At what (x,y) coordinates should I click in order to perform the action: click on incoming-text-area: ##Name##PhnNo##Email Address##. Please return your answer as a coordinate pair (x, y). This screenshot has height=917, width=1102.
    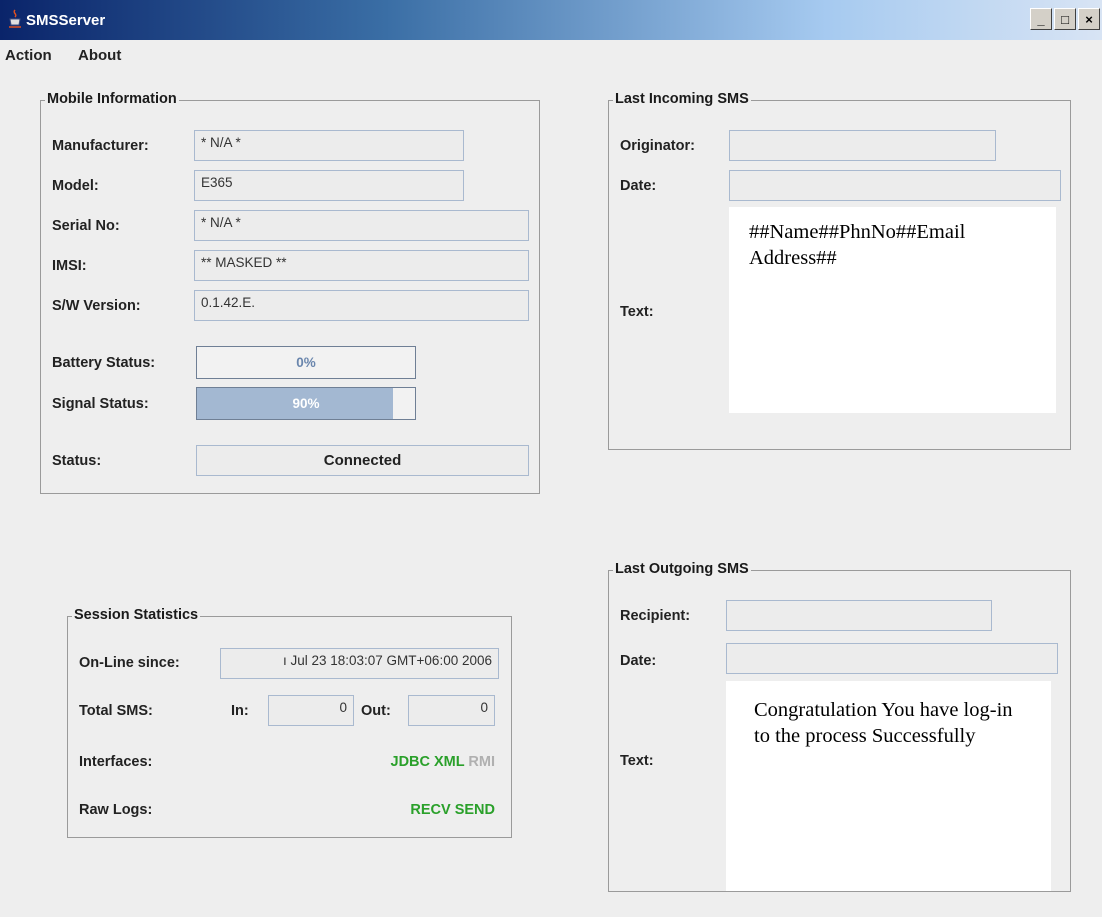
    Looking at the image, I should click on (892, 310).